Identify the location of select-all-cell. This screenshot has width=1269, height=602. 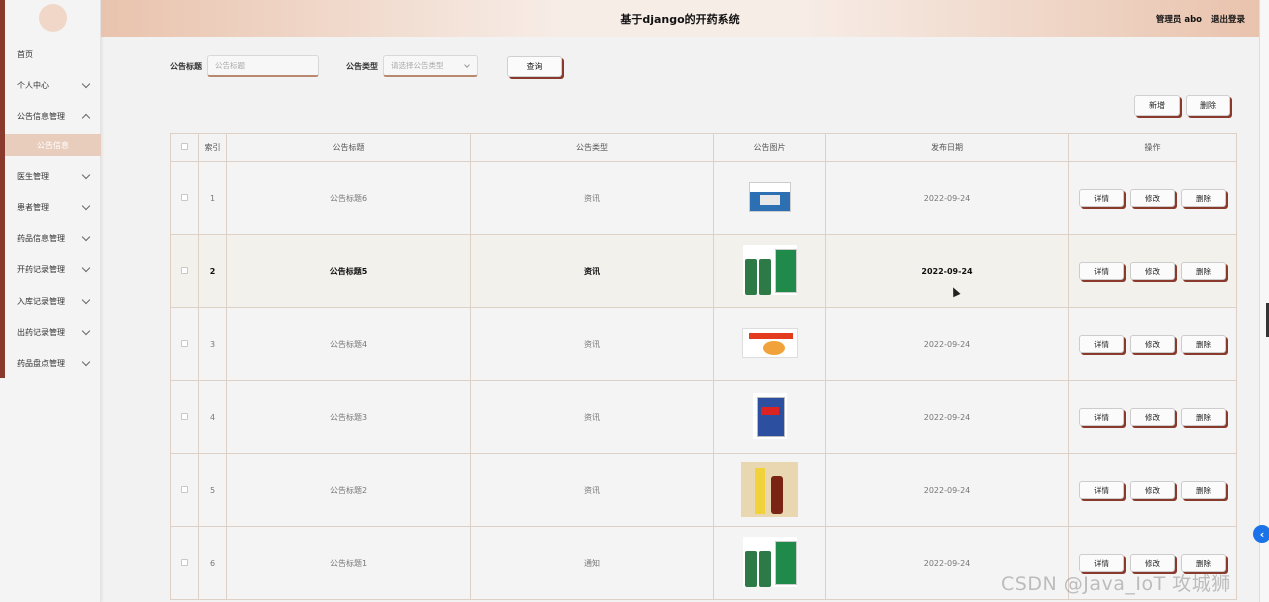
(184, 147).